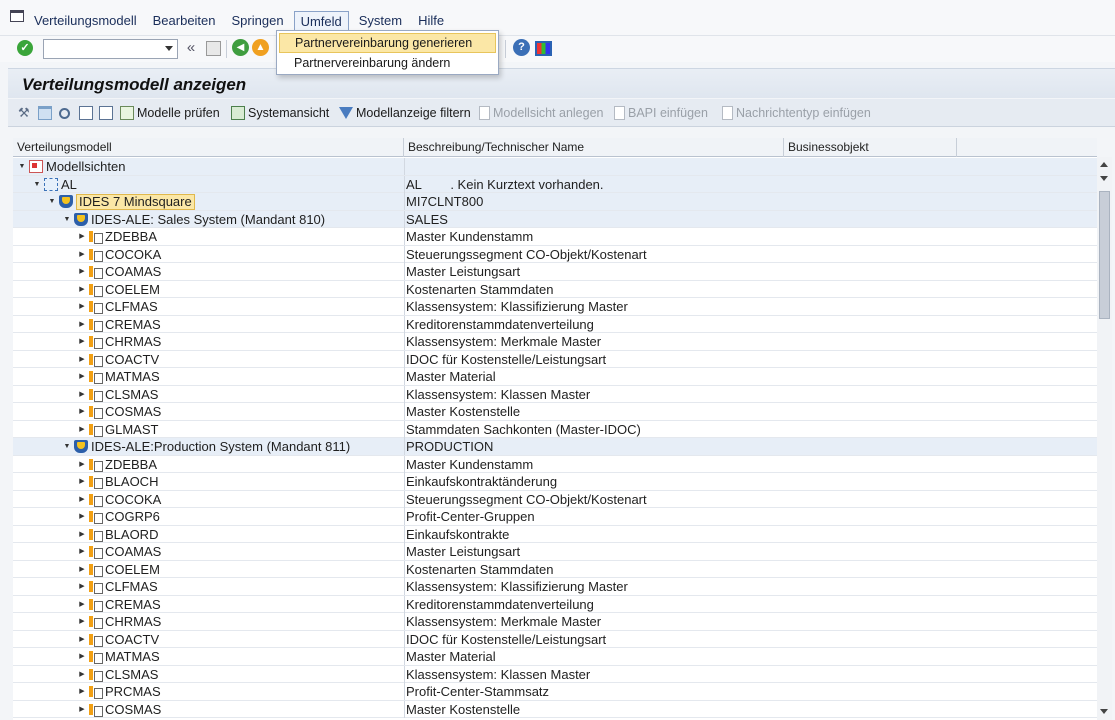  Describe the element at coordinates (208, 411) in the screenshot. I see `tree-node-cell: ▶ COSMAS` at that location.